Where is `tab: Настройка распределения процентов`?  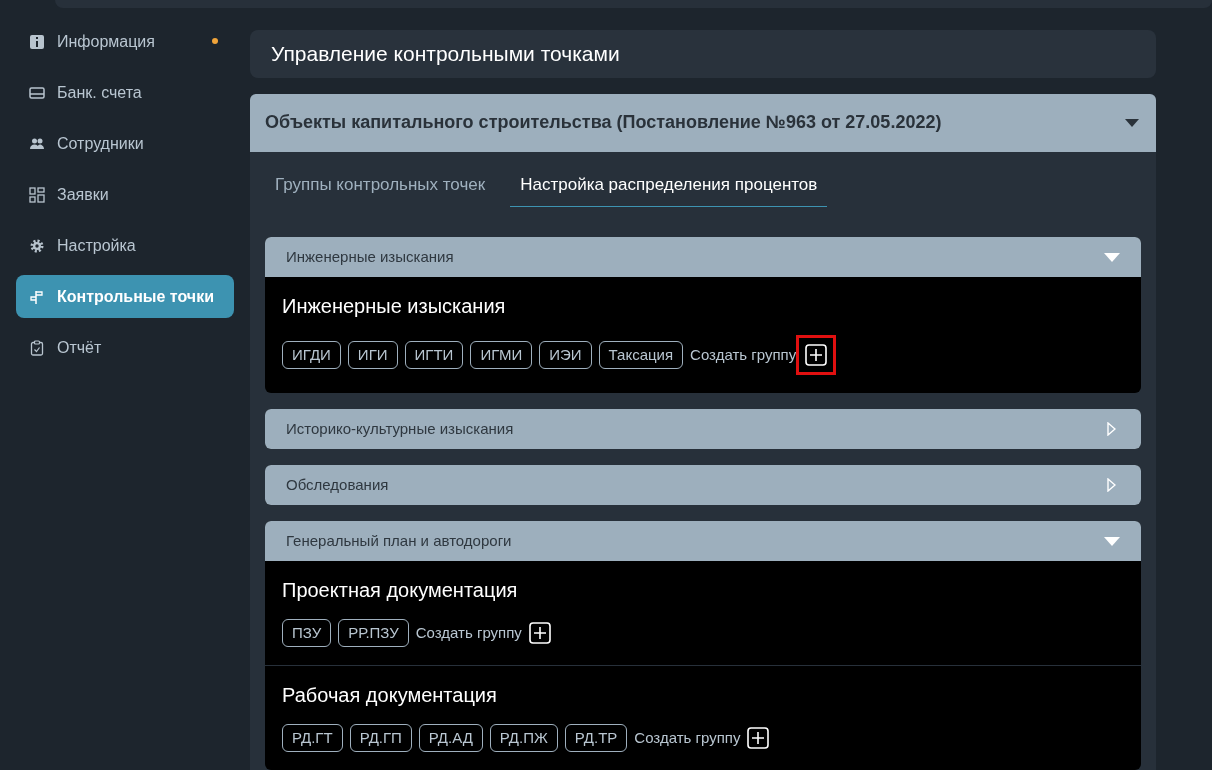
tab: Настройка распределения процентов is located at coordinates (669, 189).